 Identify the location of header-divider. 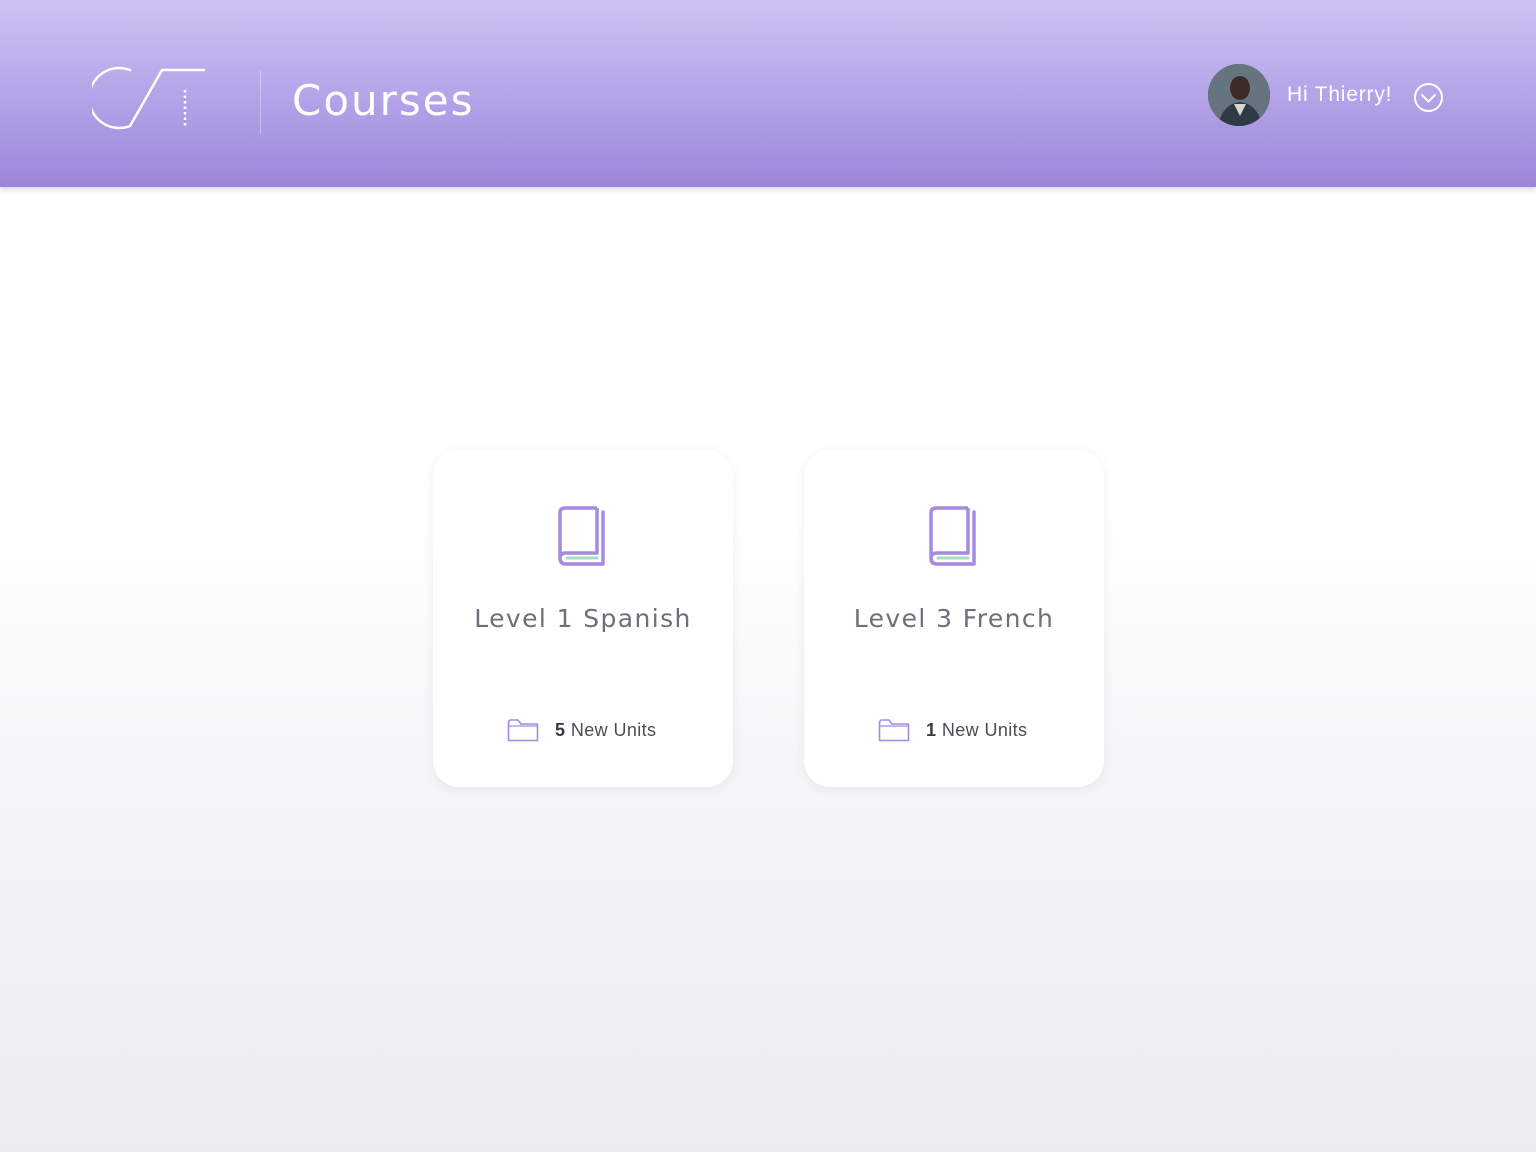
(260, 102).